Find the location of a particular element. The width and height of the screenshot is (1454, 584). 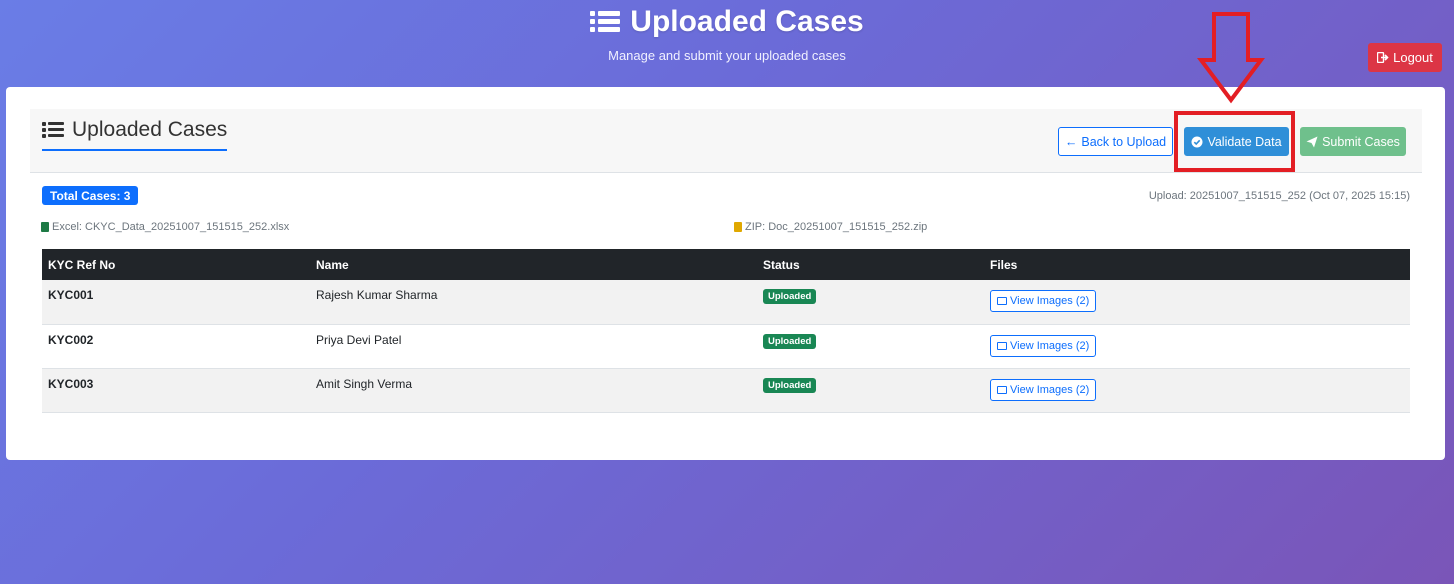

sign-out-icon is located at coordinates (1383, 57).